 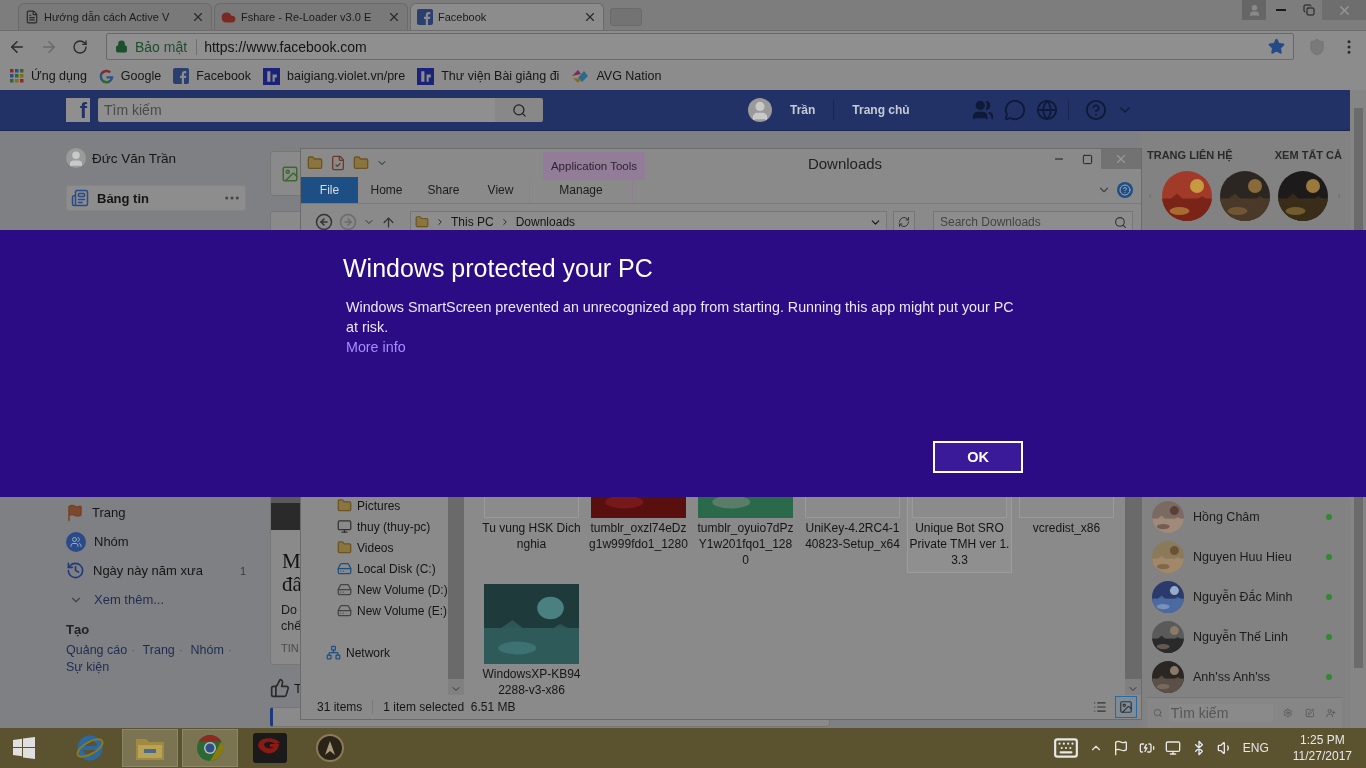 I want to click on ok-button: OK, so click(x=978, y=457).